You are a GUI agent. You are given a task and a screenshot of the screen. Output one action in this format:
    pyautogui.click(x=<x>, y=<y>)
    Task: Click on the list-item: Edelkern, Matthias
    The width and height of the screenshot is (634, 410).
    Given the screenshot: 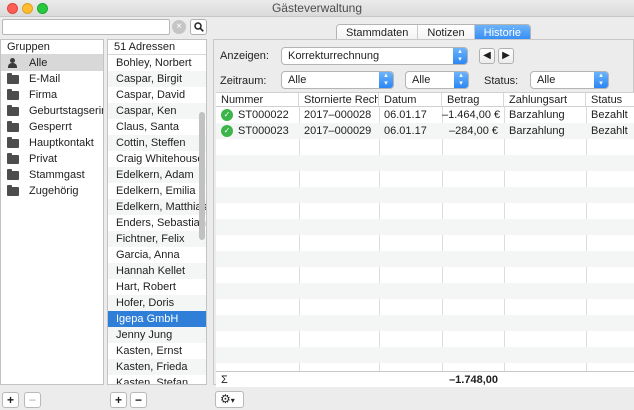 What is the action you would take?
    pyautogui.click(x=157, y=207)
    